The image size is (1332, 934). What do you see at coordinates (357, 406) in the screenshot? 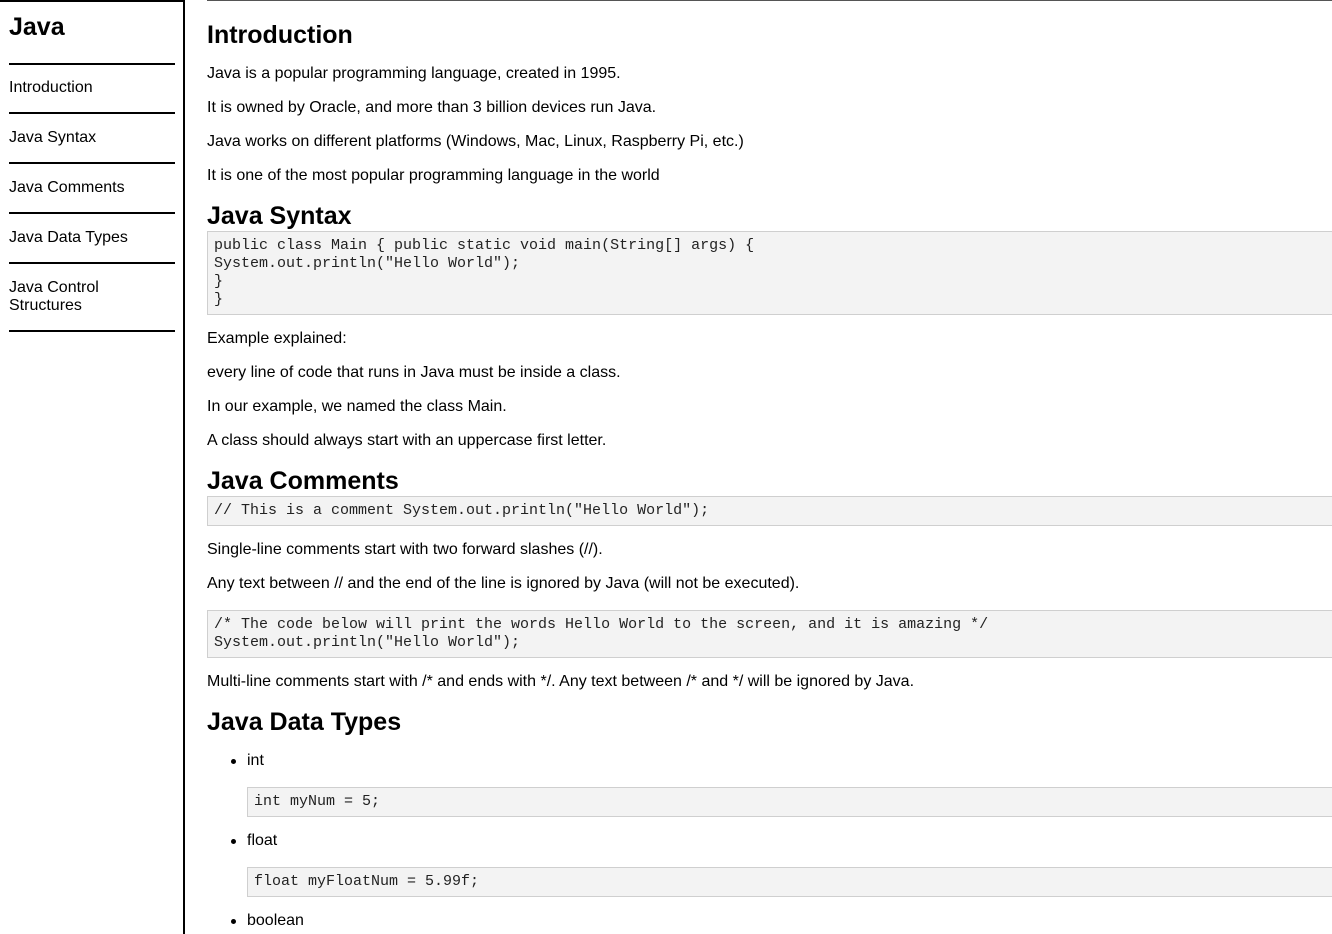
I see `paragraph: In our example, we named the class Main.` at bounding box center [357, 406].